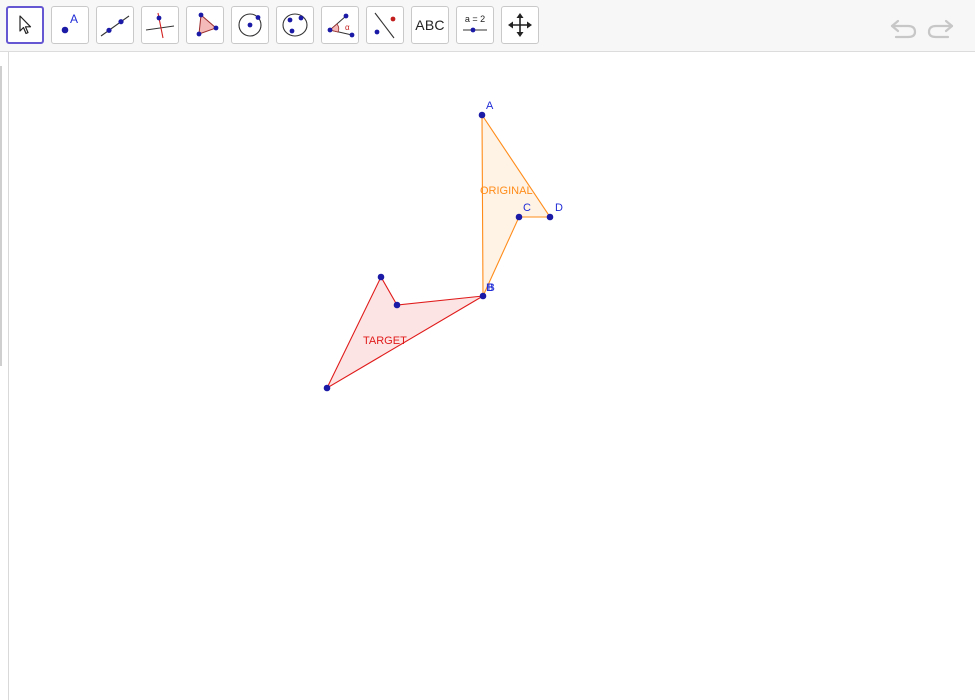 Image resolution: width=975 pixels, height=700 pixels. I want to click on point-icon: A, so click(69, 23).